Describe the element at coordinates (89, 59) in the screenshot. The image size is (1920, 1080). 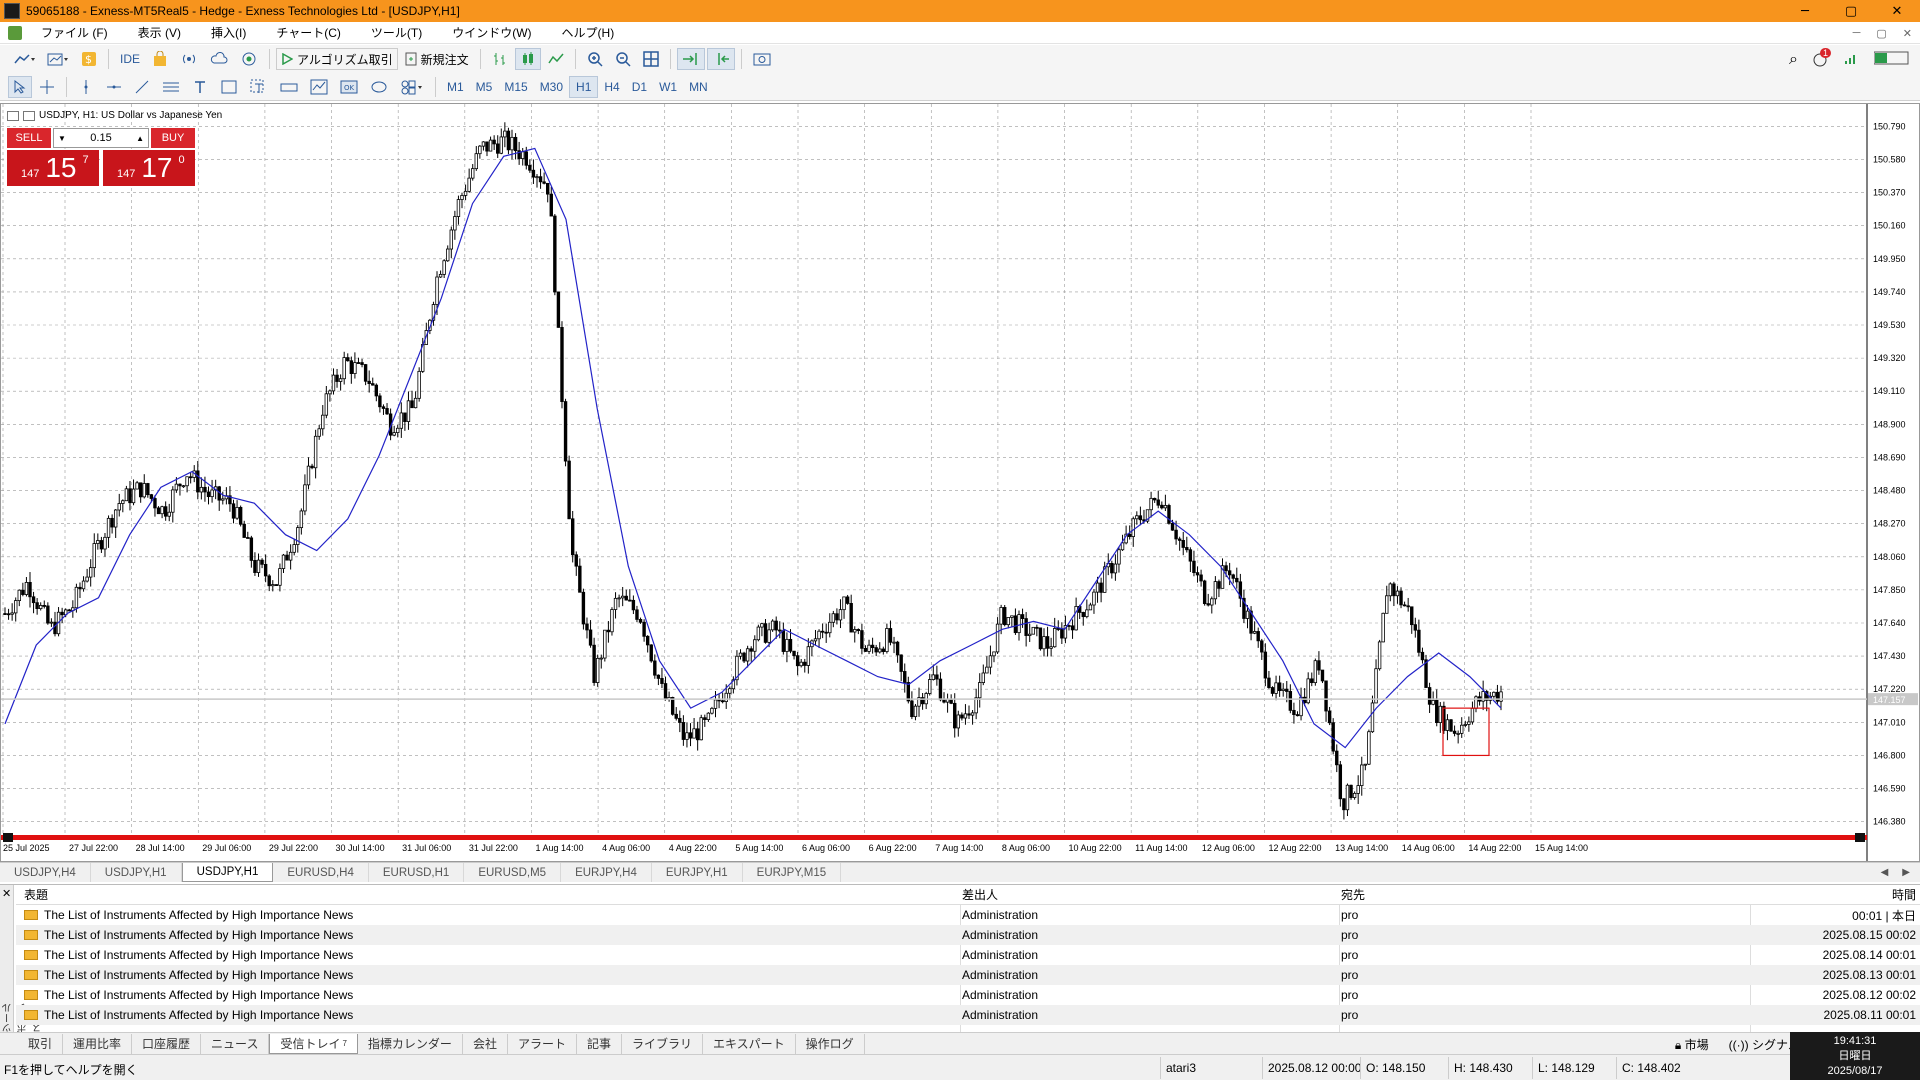
I see `dollar-icon: $` at that location.